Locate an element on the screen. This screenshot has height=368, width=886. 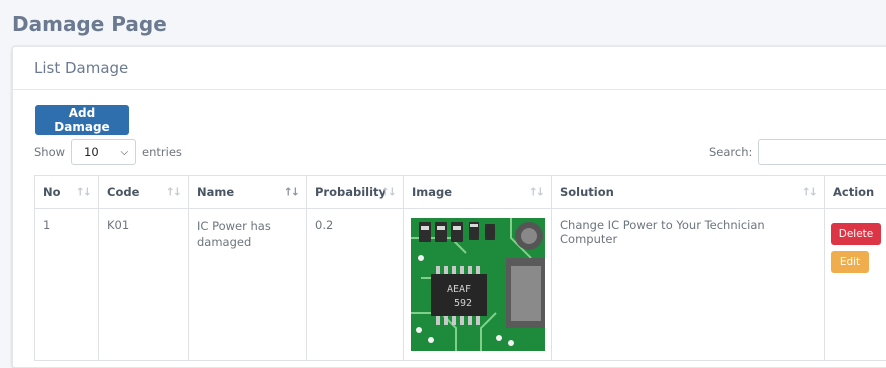
chip-marking-2: 592 is located at coordinates (463, 303).